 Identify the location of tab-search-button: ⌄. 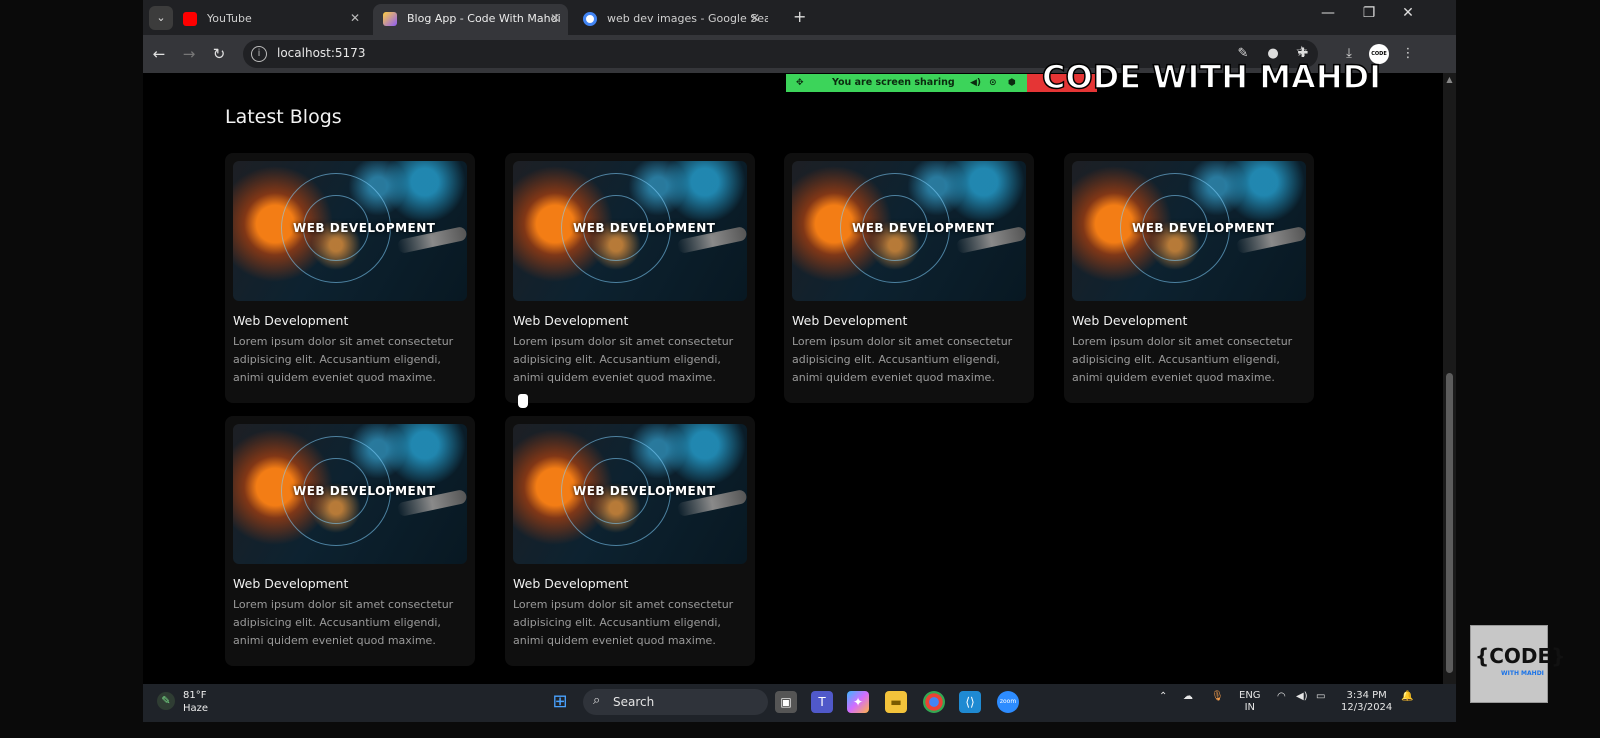
(161, 18).